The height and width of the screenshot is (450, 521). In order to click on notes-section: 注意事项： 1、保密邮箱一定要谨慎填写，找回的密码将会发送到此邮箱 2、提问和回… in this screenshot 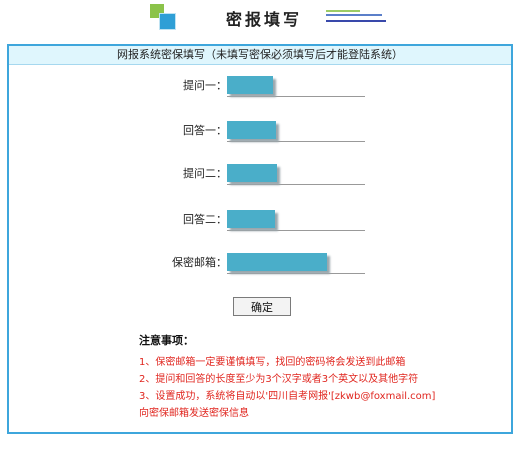, I will do `click(324, 377)`.